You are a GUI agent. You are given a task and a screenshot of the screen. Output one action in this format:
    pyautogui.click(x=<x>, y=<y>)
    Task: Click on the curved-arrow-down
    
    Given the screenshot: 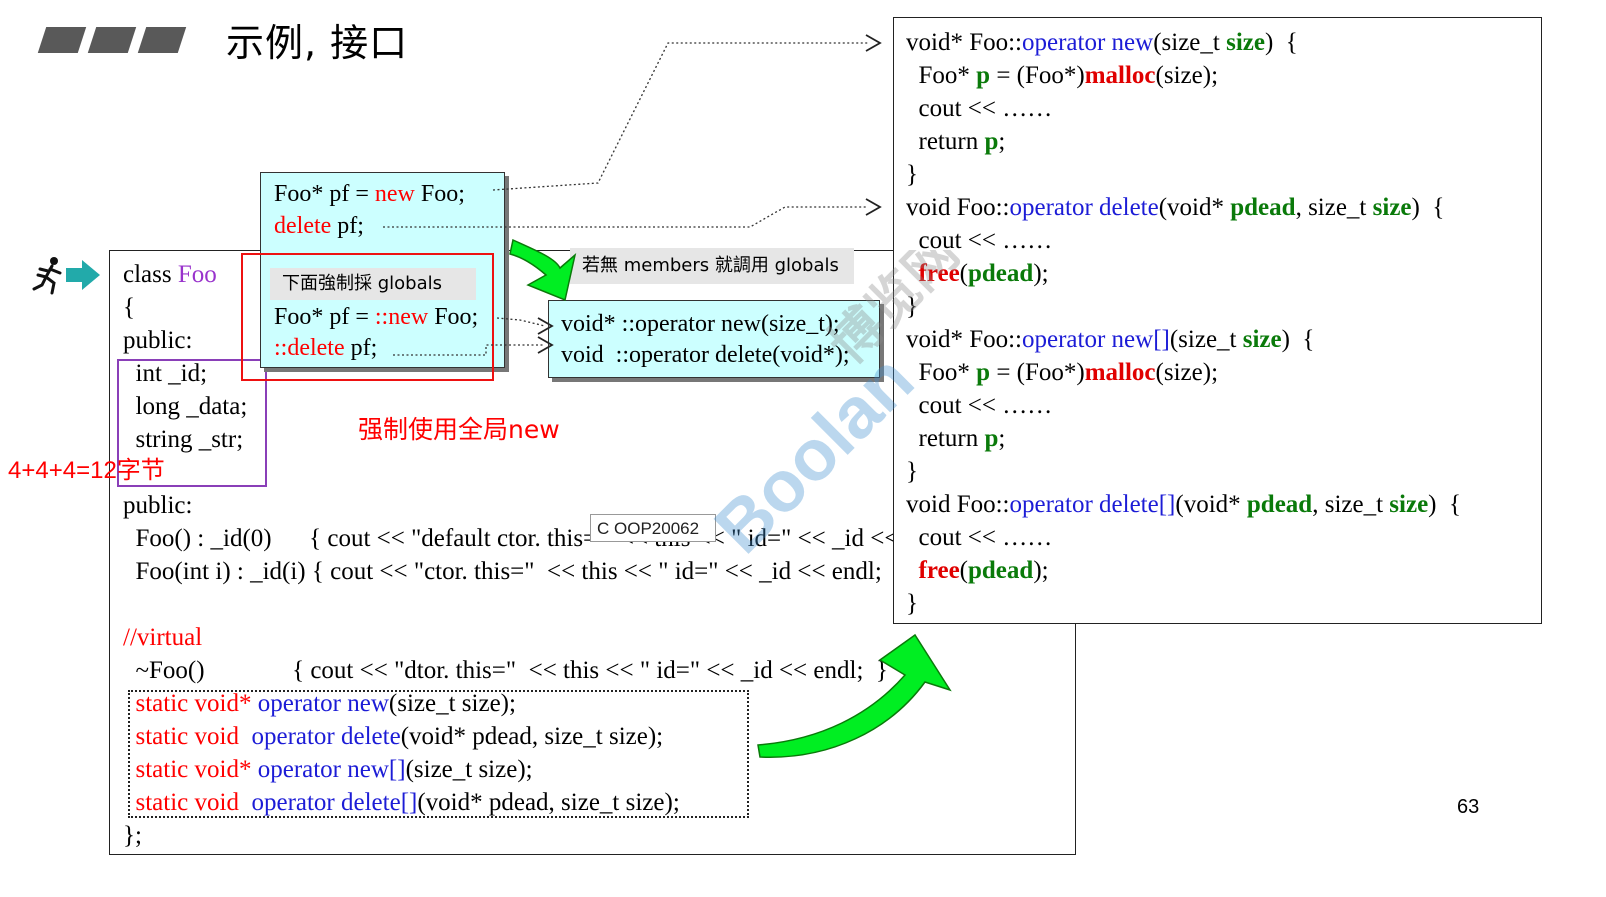 What is the action you would take?
    pyautogui.click(x=543, y=270)
    